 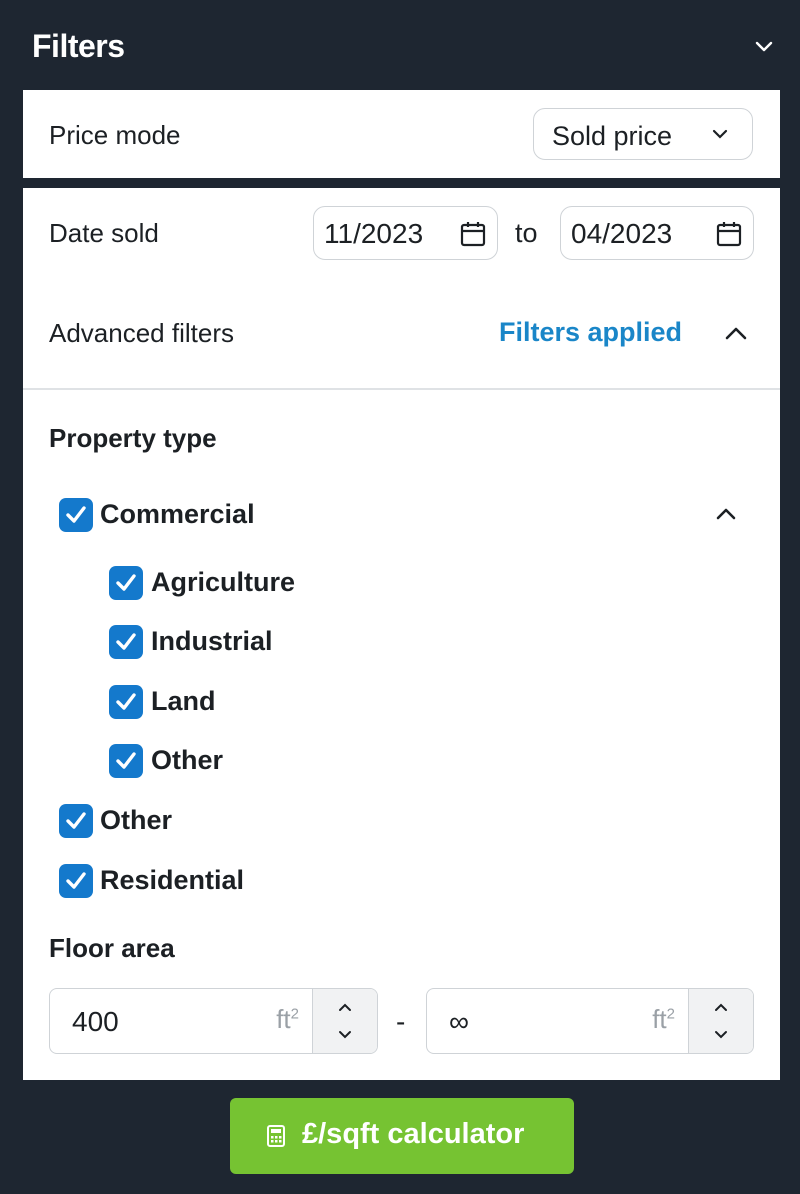 I want to click on checkbox-industrial, so click(x=126, y=642).